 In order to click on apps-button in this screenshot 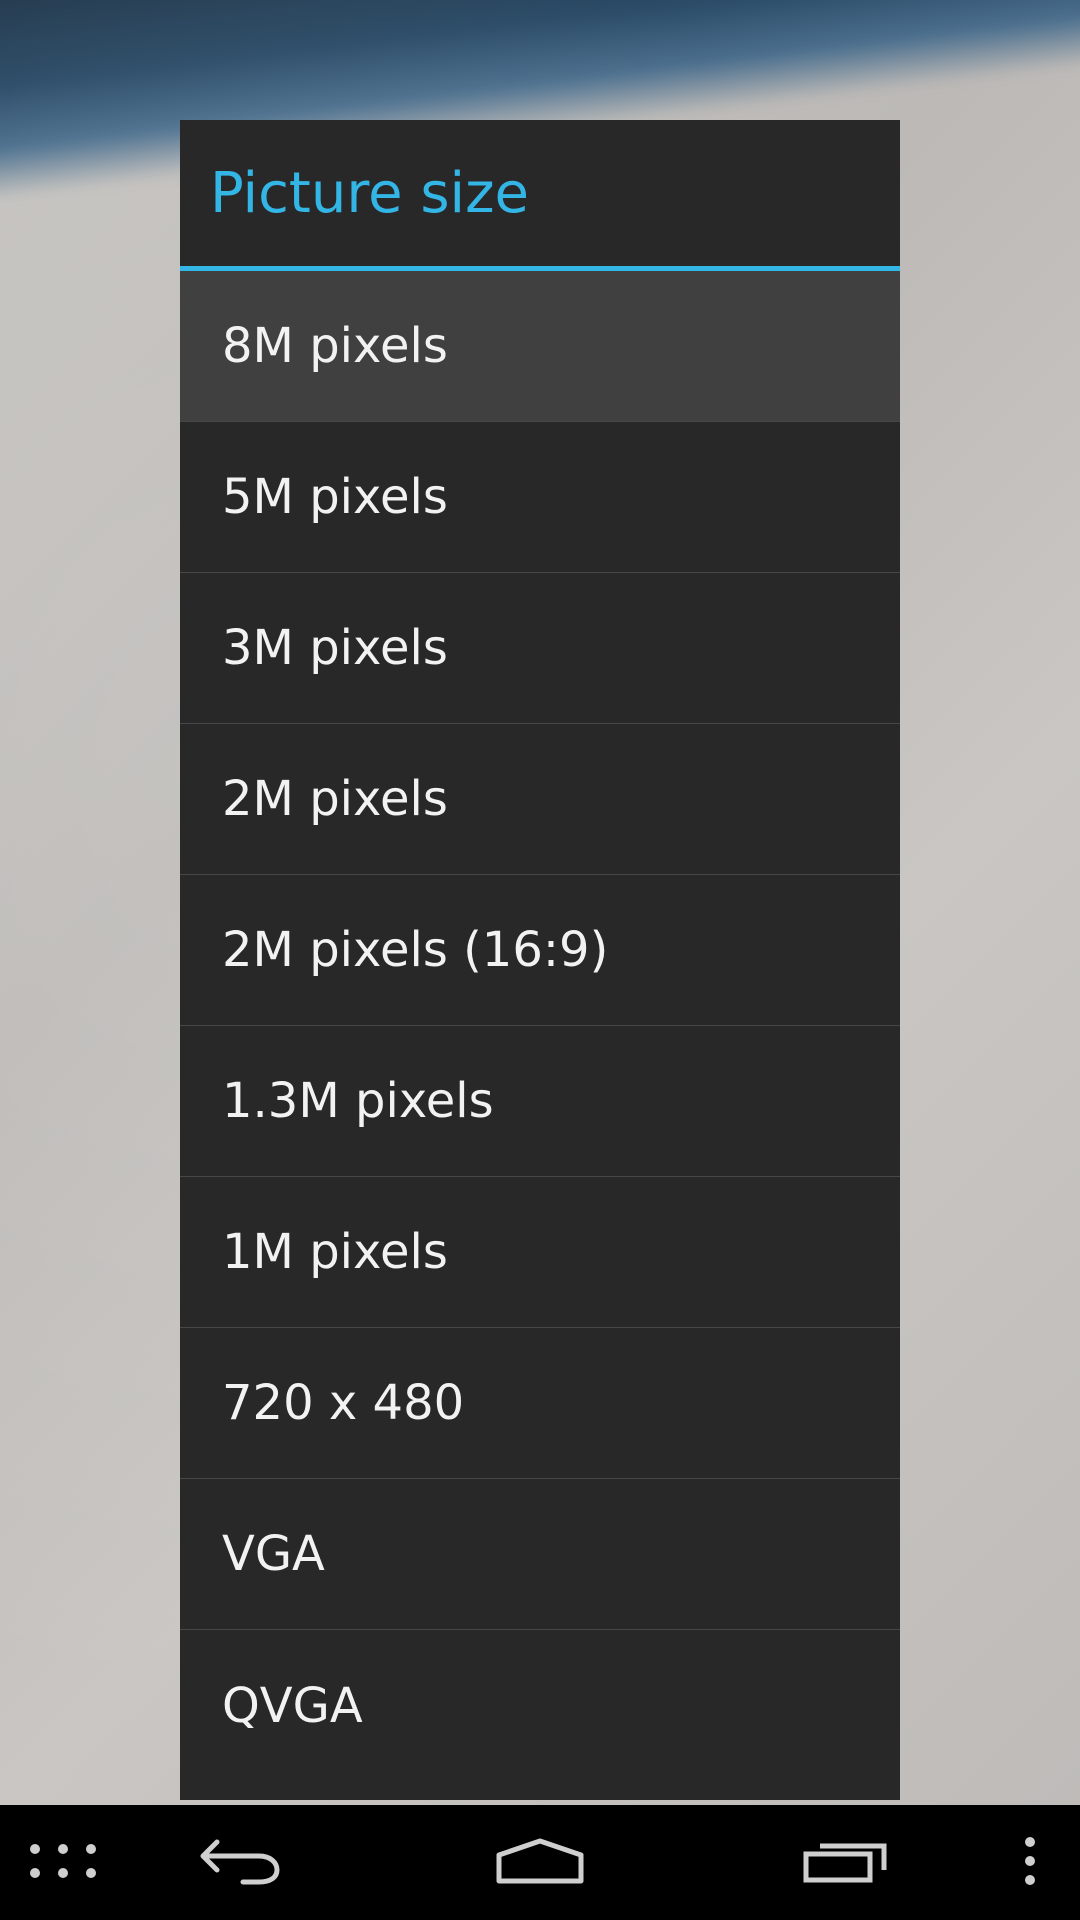, I will do `click(63, 1862)`.